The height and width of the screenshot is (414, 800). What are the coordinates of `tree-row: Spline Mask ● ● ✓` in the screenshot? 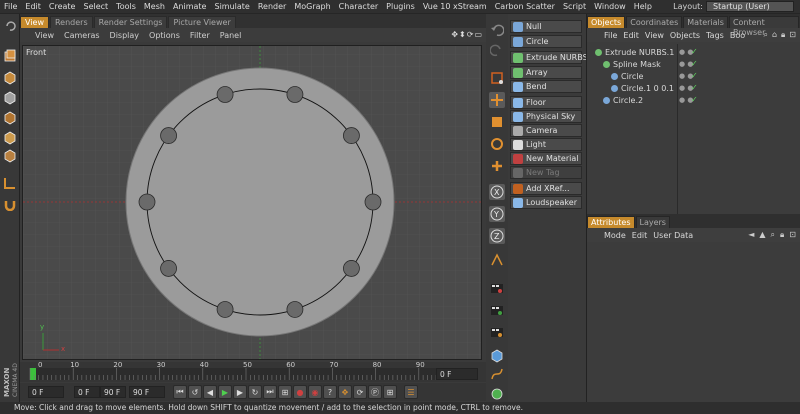 It's located at (693, 64).